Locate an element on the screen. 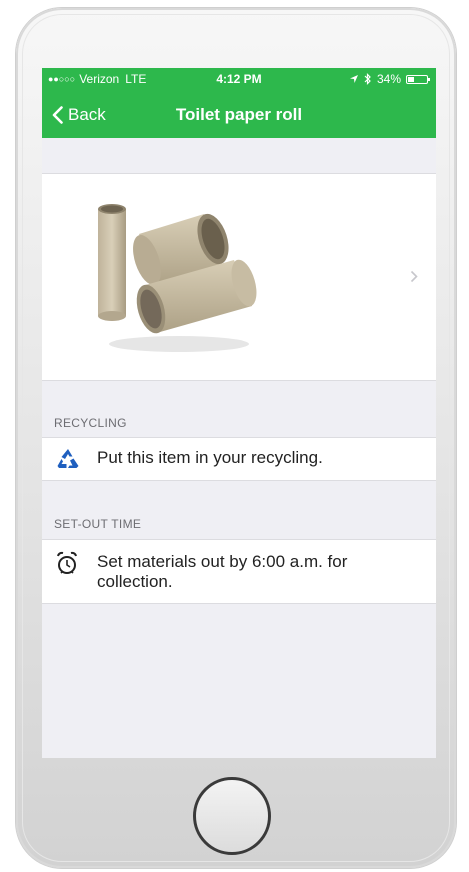 The width and height of the screenshot is (469, 872). home-button is located at coordinates (232, 816).